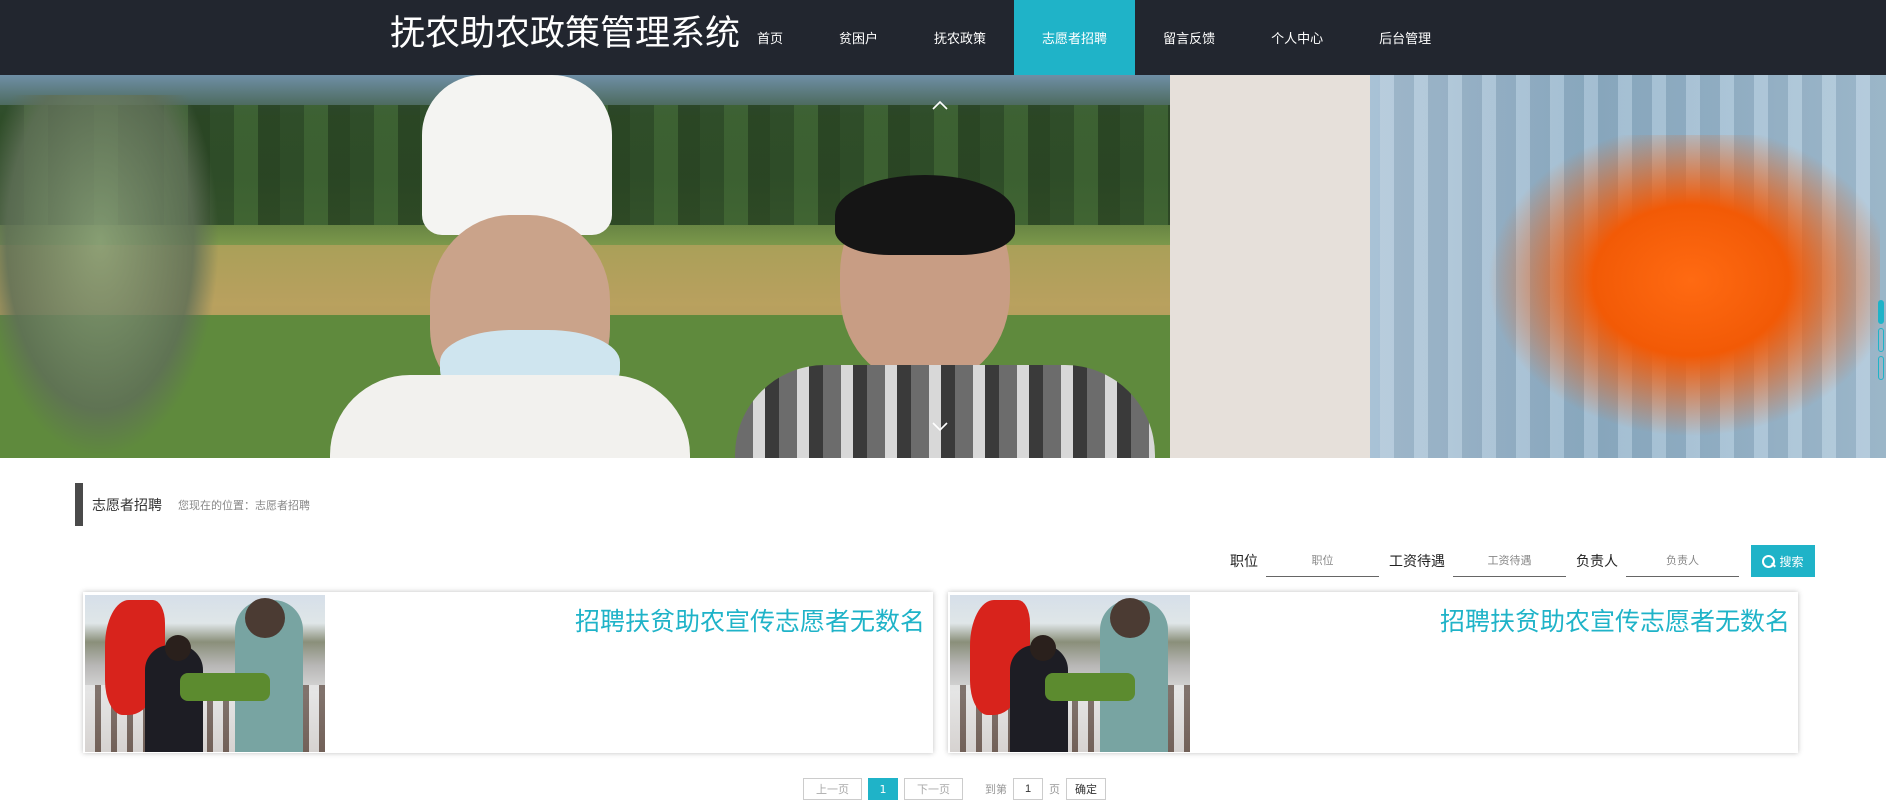 This screenshot has width=1886, height=800. I want to click on salary-input, so click(1509, 561).